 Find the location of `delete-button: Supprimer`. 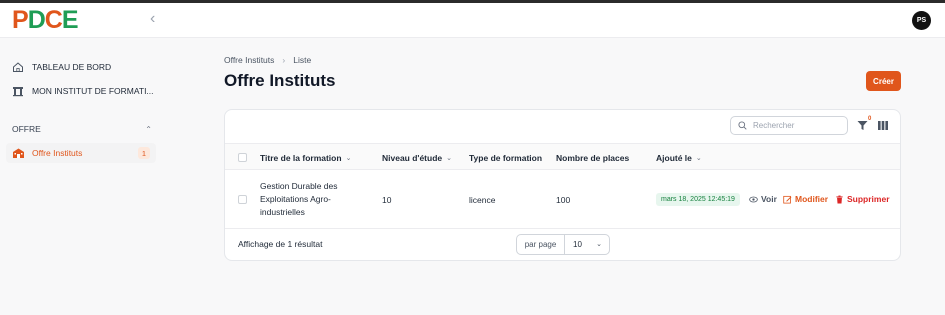

delete-button: Supprimer is located at coordinates (862, 199).